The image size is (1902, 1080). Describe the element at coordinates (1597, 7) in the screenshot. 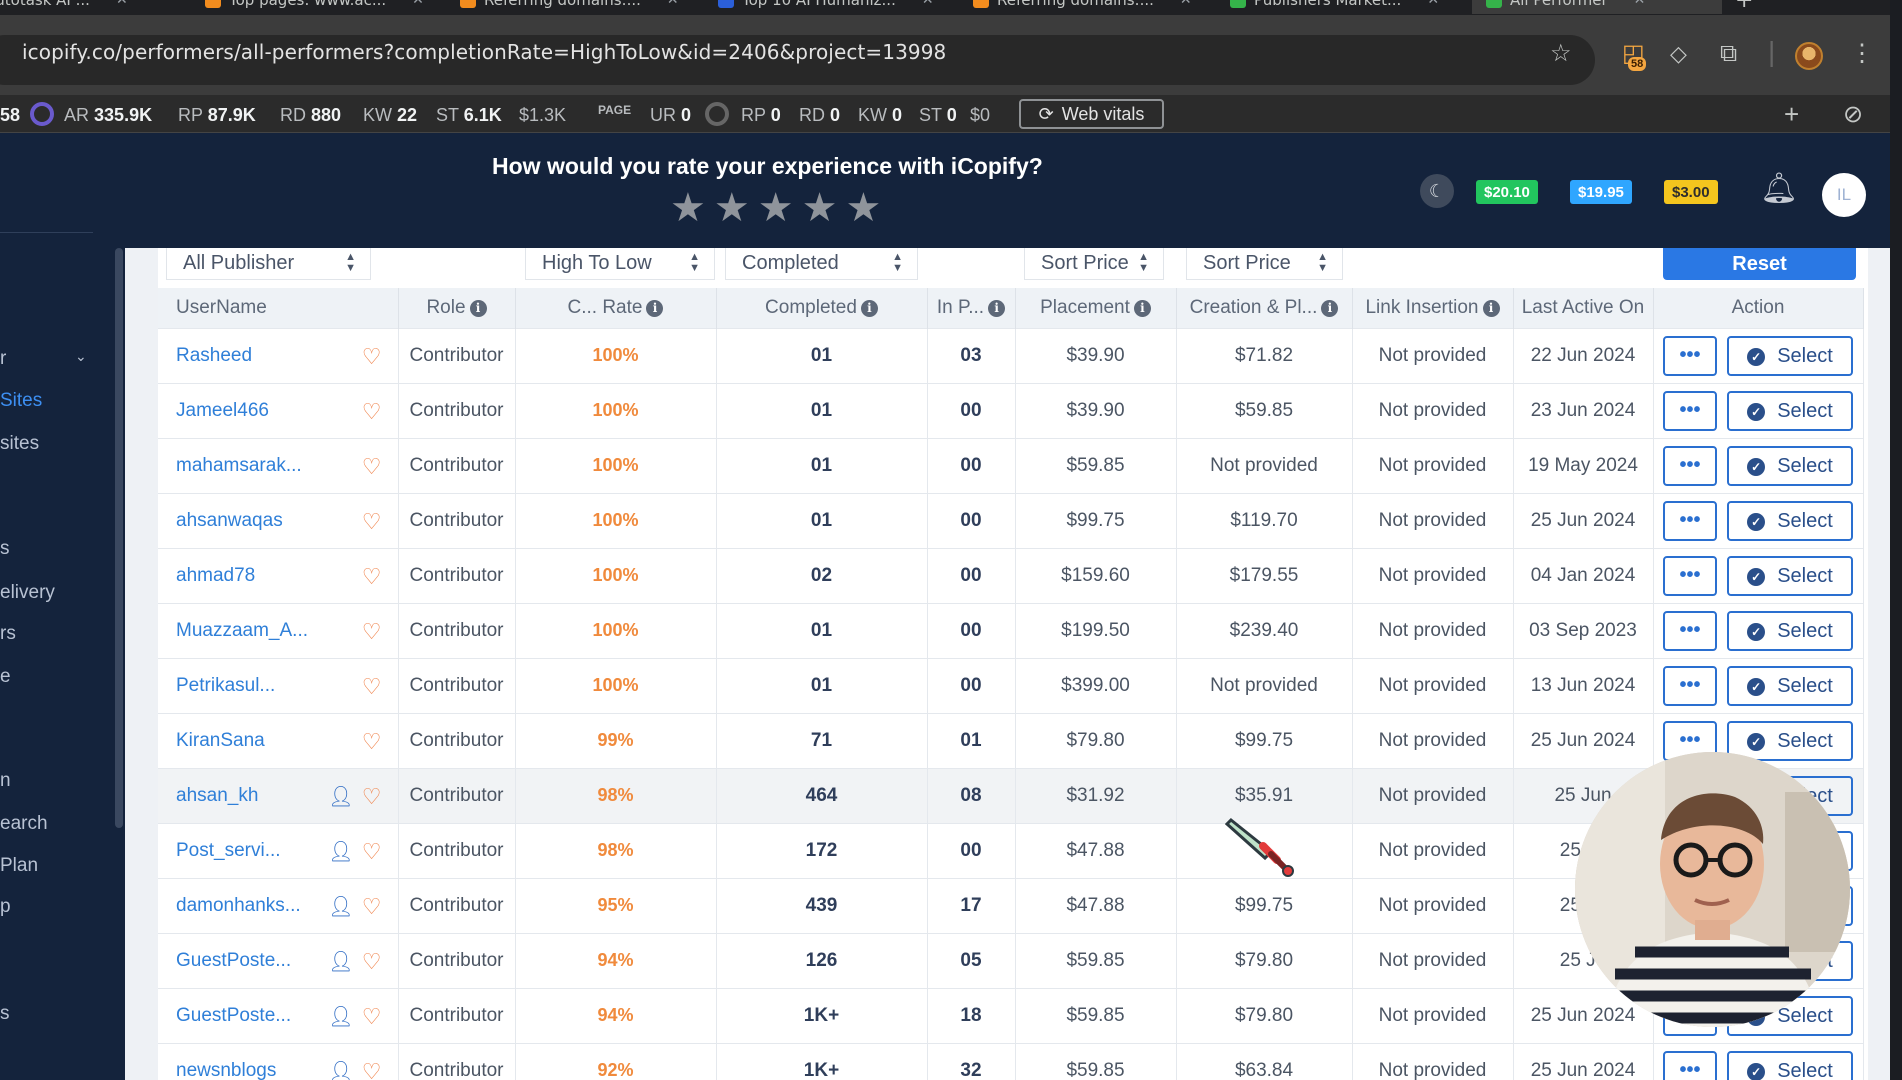

I see `browser-tab-active: All Performer ✕` at that location.